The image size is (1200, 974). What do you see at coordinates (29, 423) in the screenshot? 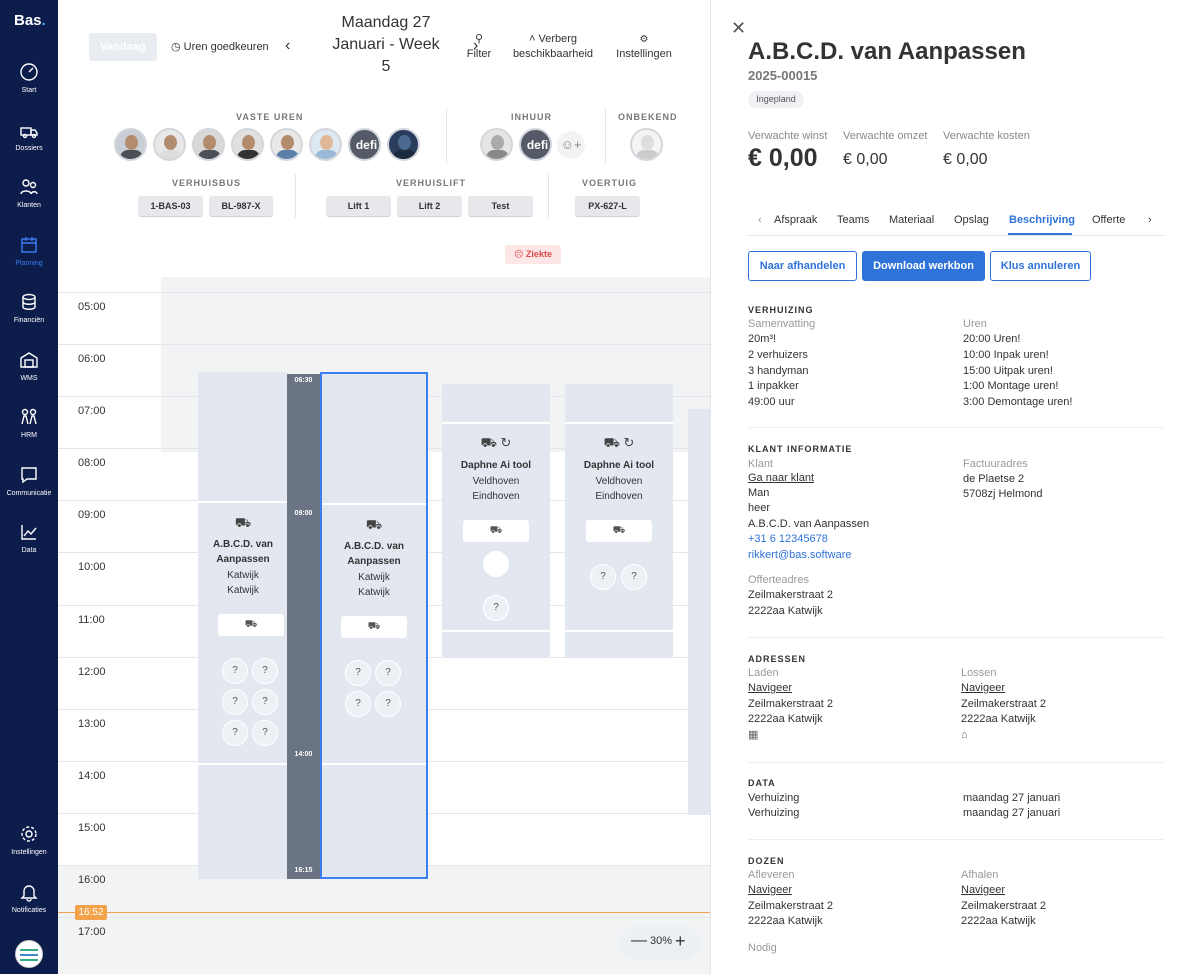
I see `nav-hrm: HRM` at bounding box center [29, 423].